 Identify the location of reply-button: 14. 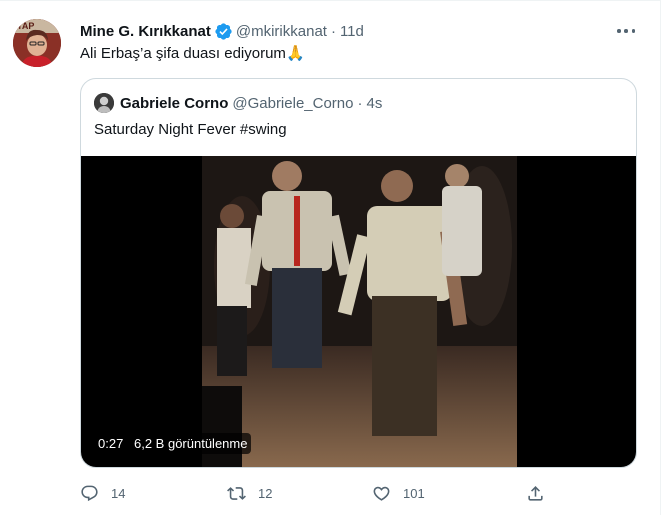
(102, 493).